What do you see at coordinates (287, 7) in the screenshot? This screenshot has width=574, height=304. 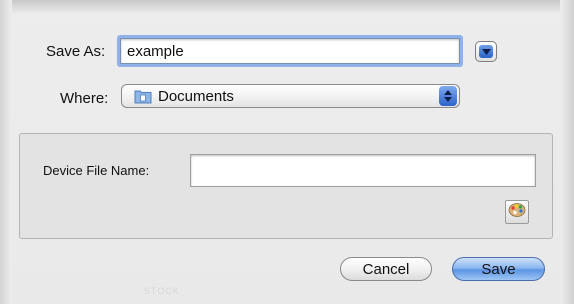 I see `top-shadow` at bounding box center [287, 7].